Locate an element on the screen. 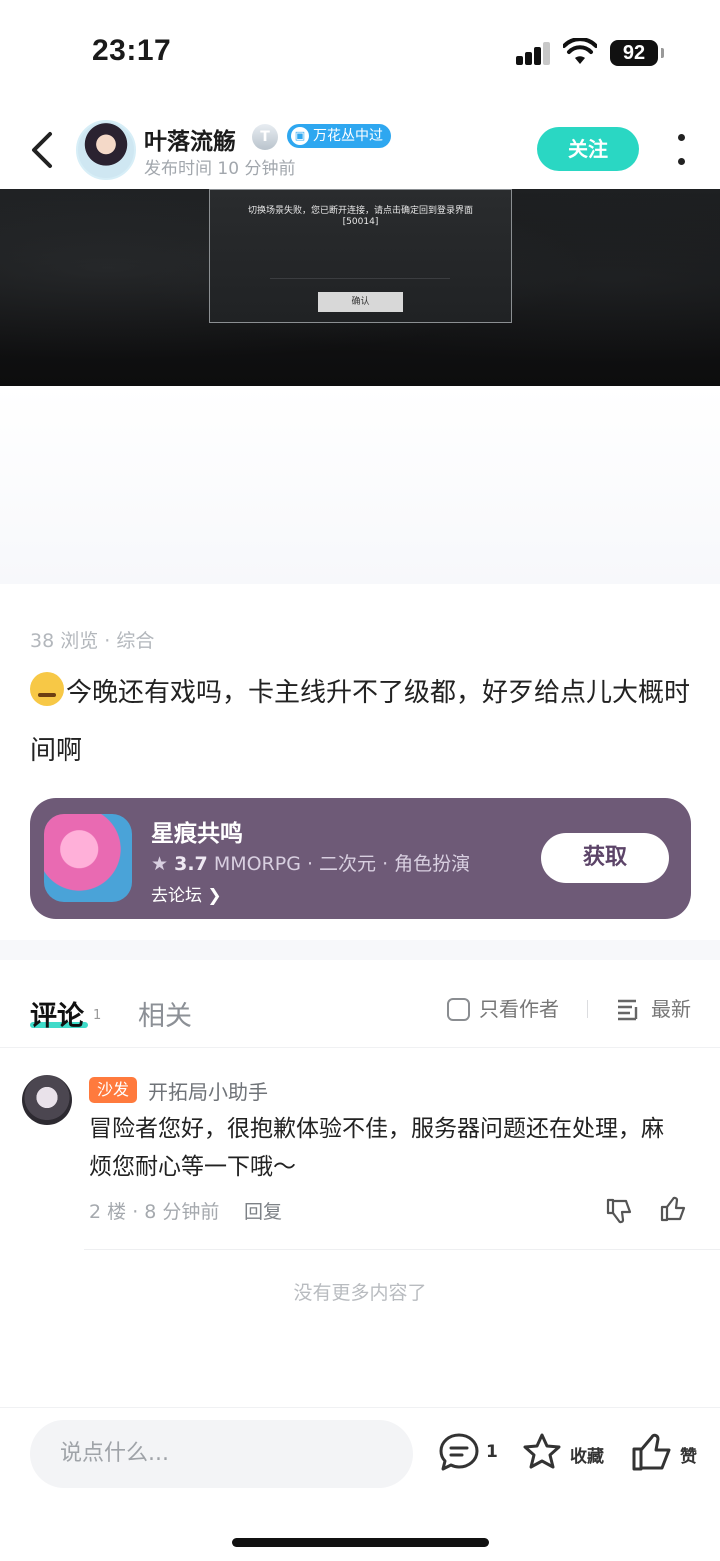 The height and width of the screenshot is (1561, 720). dialog-message-line2: [50014] is located at coordinates (360, 222).